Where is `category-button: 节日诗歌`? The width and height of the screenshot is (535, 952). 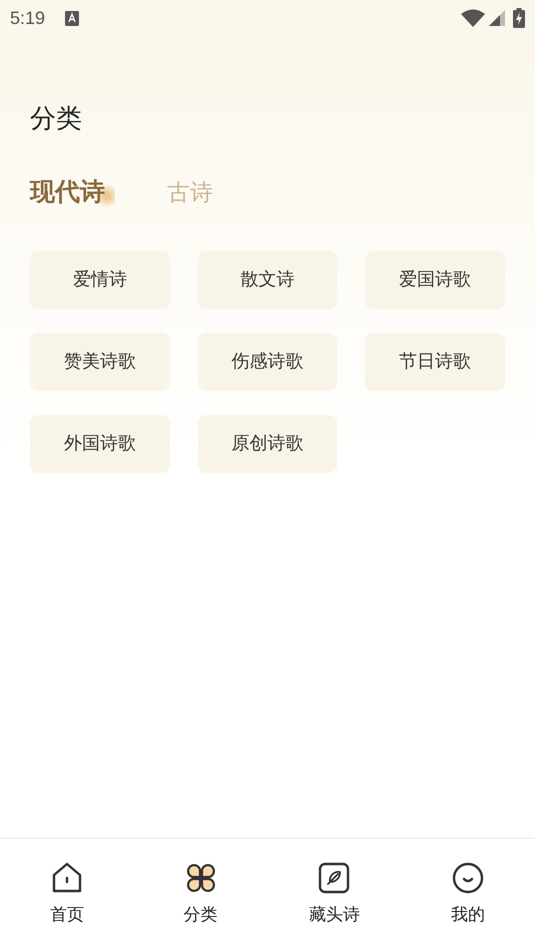
category-button: 节日诗歌 is located at coordinates (435, 361).